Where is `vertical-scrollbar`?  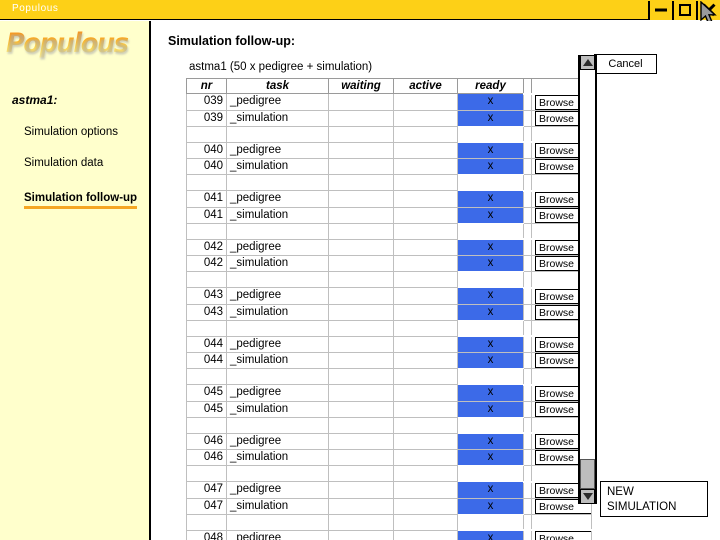
vertical-scrollbar is located at coordinates (587, 279).